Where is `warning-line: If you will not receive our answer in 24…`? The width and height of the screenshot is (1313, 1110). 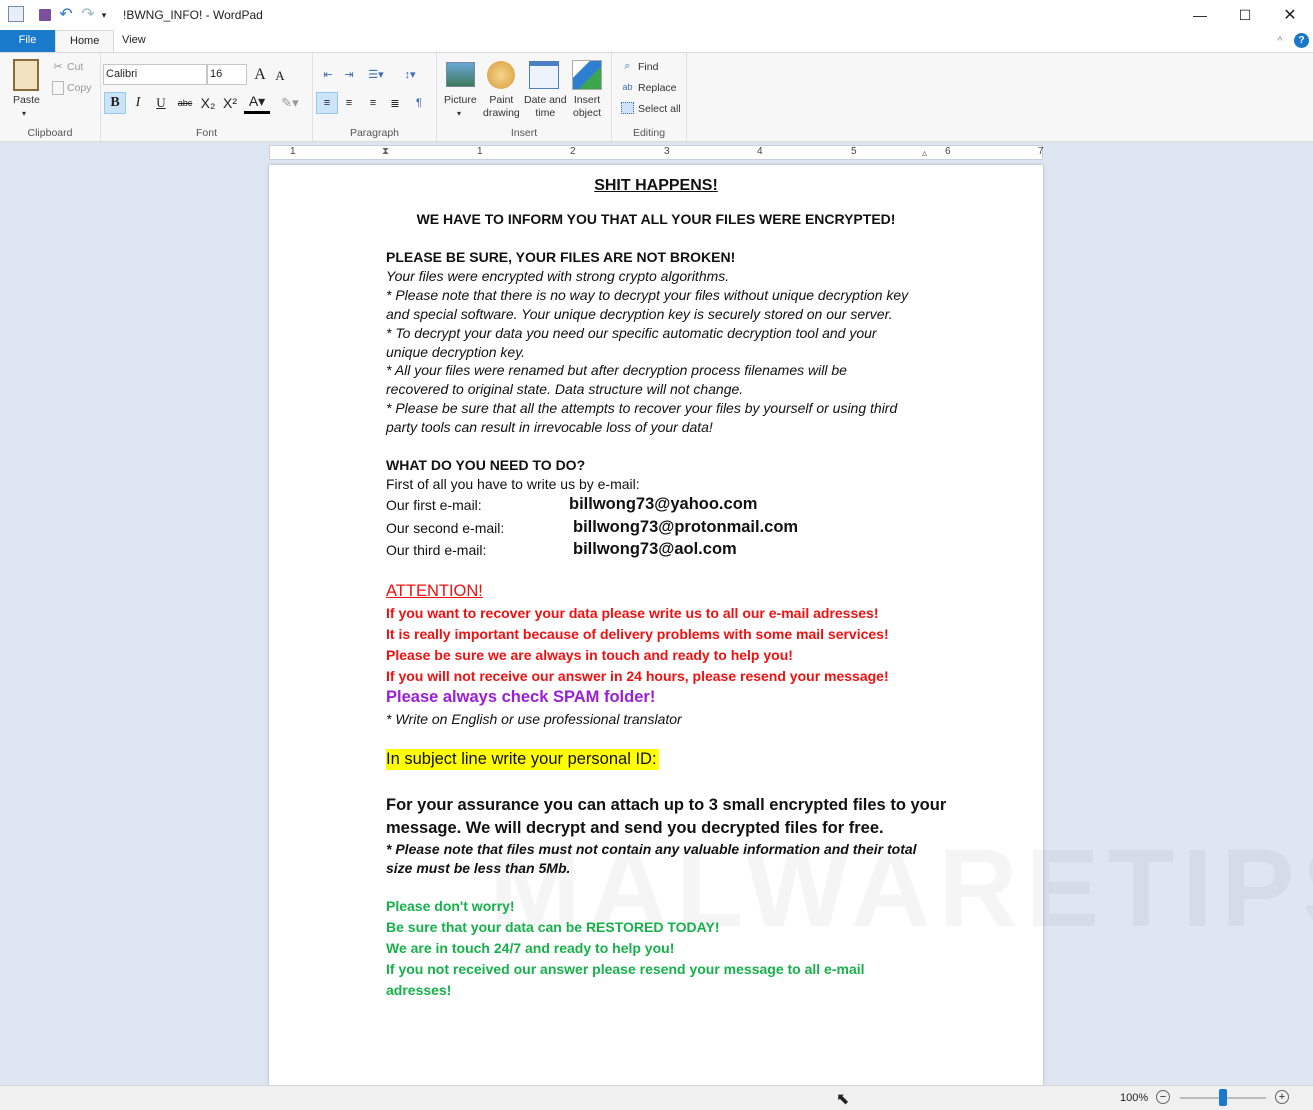 warning-line: If you will not receive our answer in 24… is located at coordinates (637, 676).